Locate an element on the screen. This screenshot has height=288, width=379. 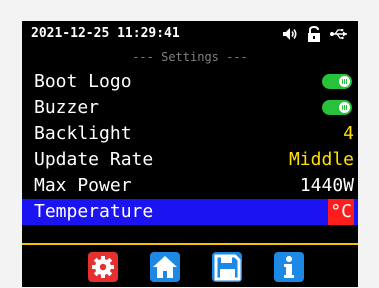
menu-item-label: Backlight is located at coordinates (83, 133).